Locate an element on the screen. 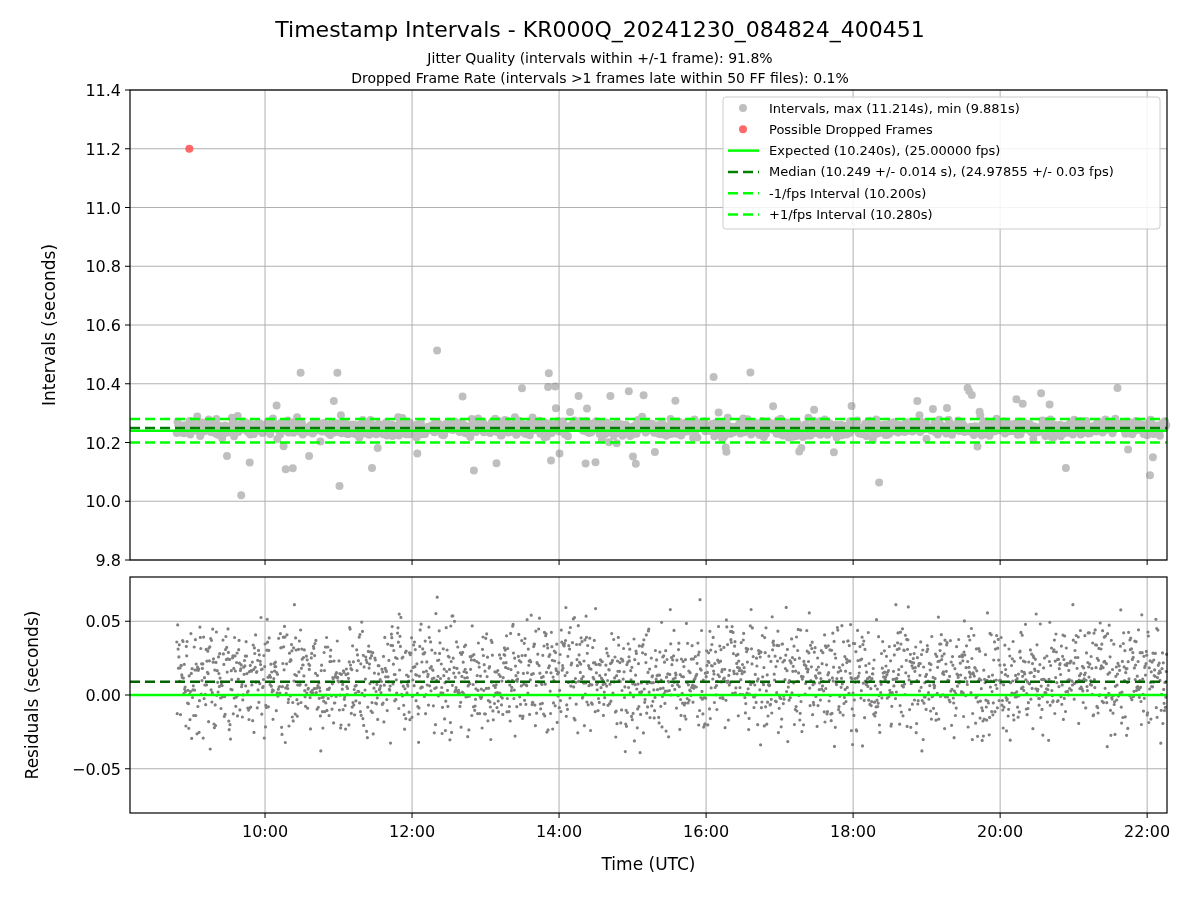  tick-label: 14:00 is located at coordinates (559, 831).